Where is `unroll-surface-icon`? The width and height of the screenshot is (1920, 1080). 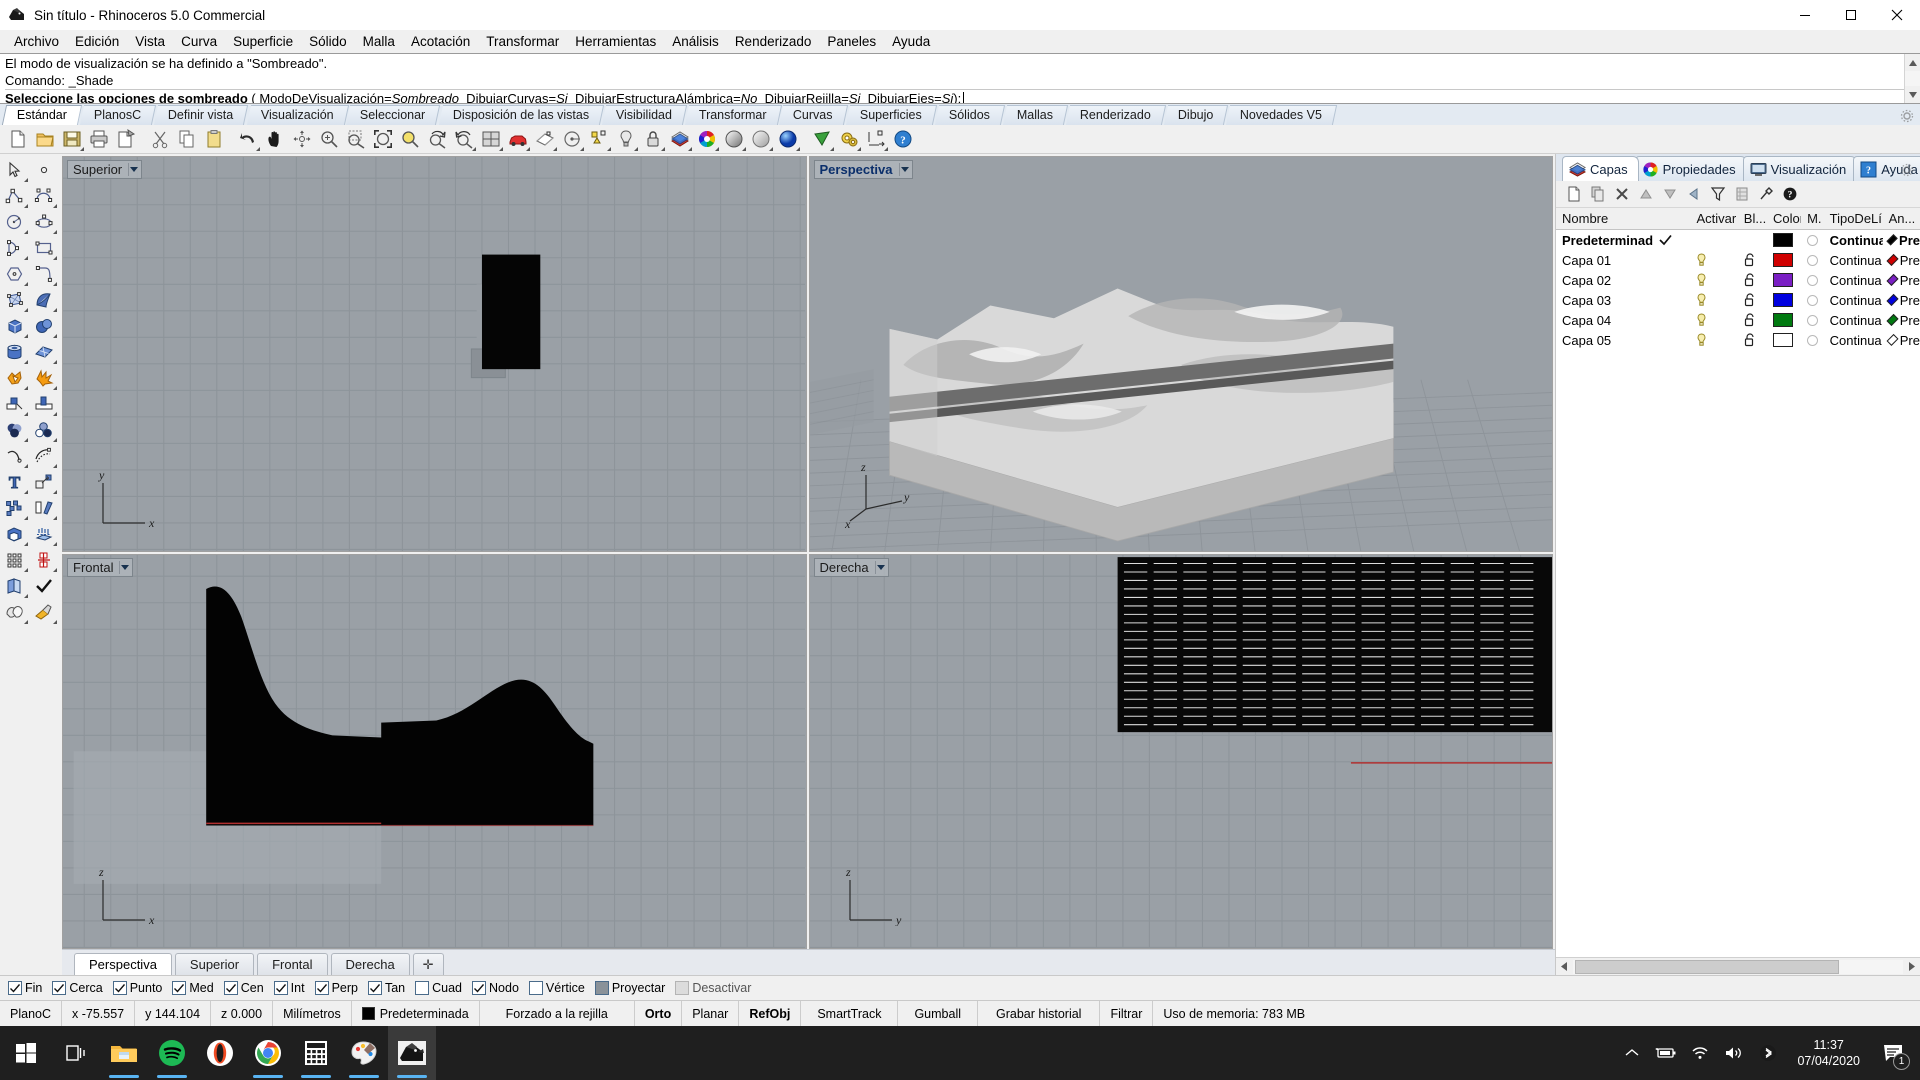 unroll-surface-icon is located at coordinates (14, 586).